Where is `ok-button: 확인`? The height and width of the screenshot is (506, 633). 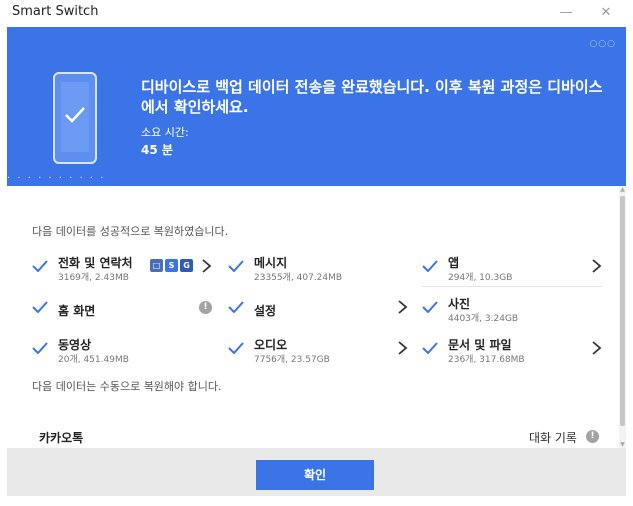
ok-button: 확인 is located at coordinates (315, 475).